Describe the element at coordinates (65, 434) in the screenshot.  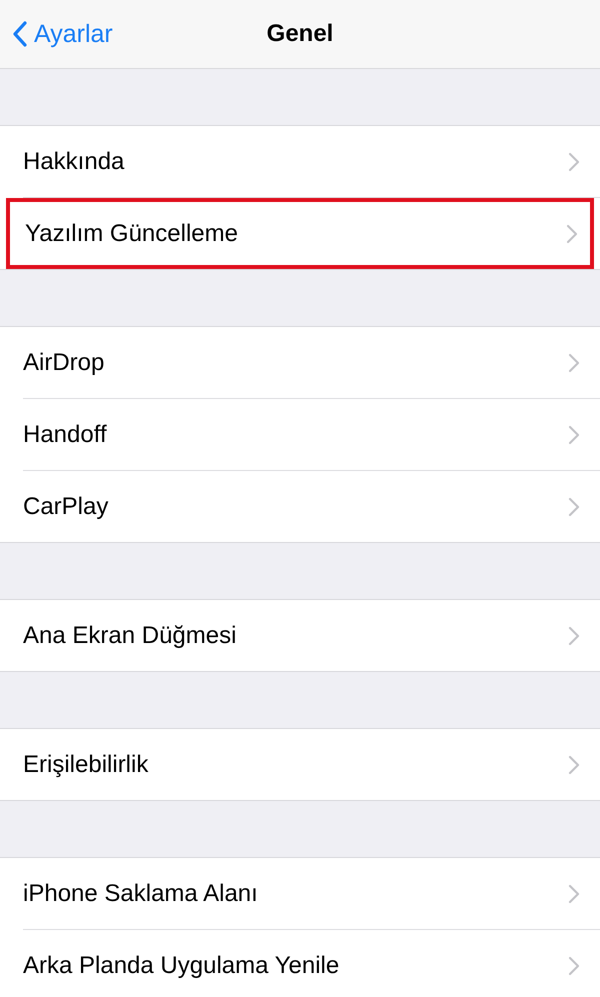
I see `row-label: Handoff` at that location.